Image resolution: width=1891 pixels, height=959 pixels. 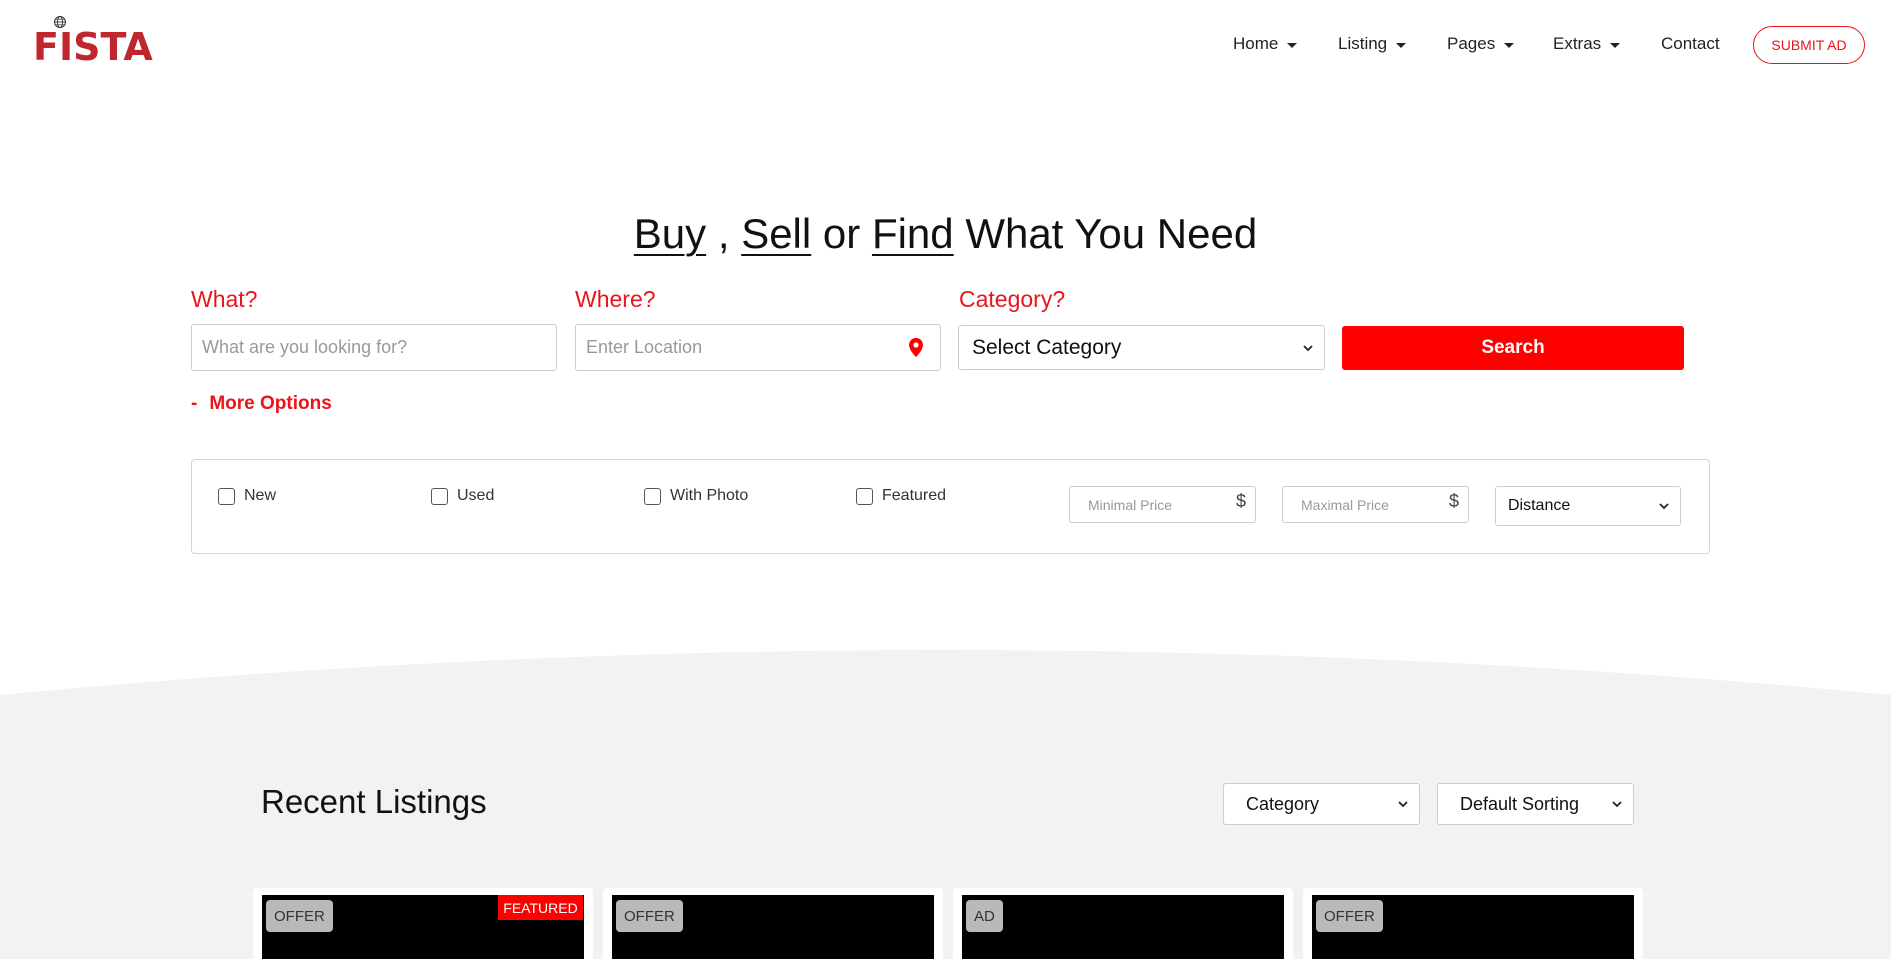 I want to click on featured-badge: FEATURED, so click(x=540, y=907).